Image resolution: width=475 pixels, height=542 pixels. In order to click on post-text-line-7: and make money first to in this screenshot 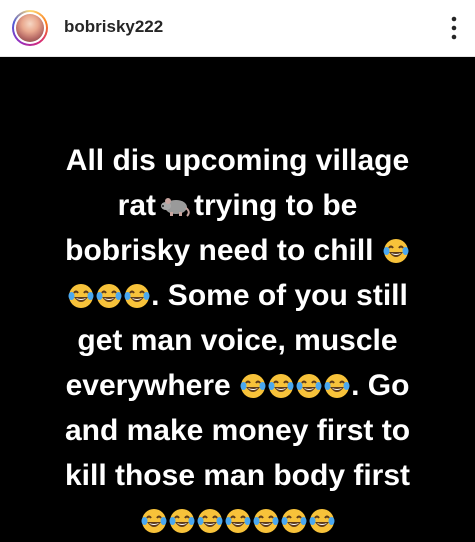, I will do `click(237, 431)`.